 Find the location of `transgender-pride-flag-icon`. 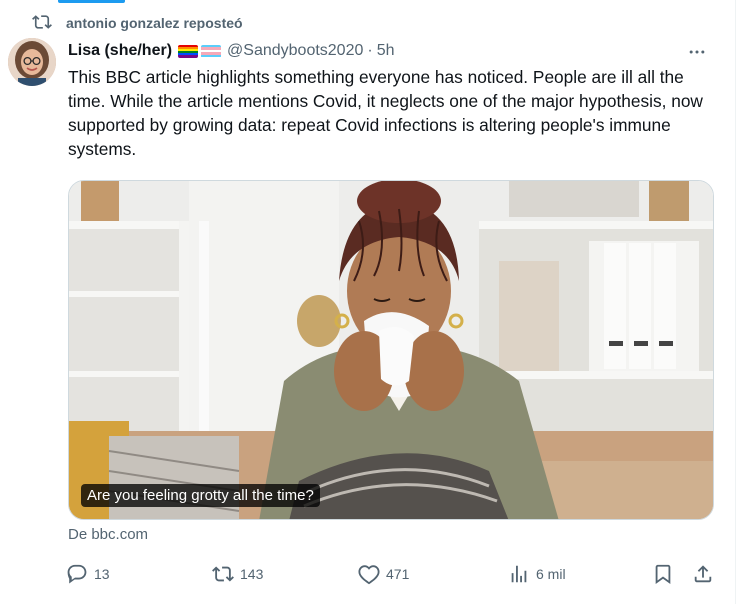

transgender-pride-flag-icon is located at coordinates (211, 51).